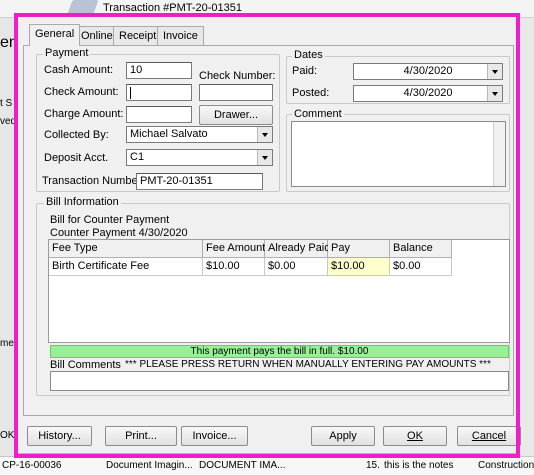 This screenshot has height=475, width=534. I want to click on ok-button-label: OK, so click(415, 436).